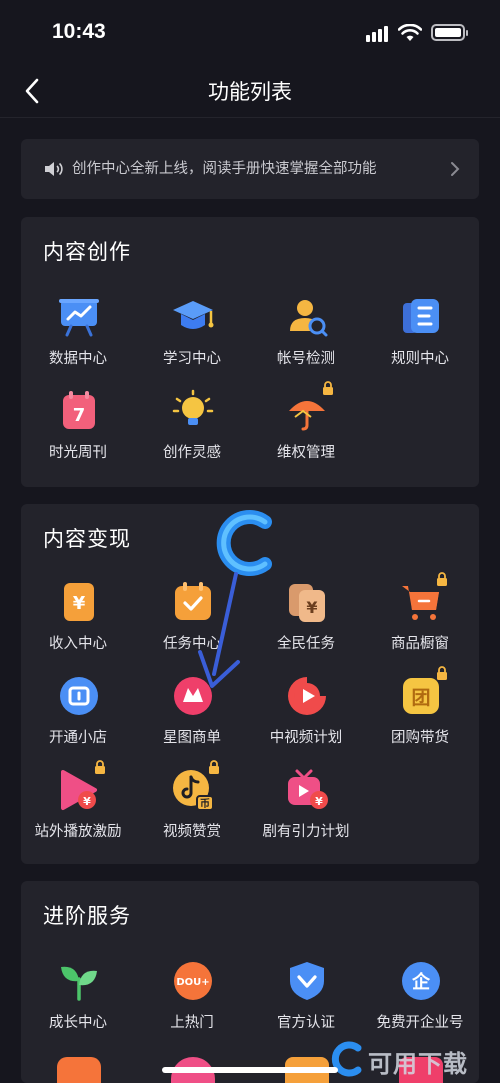  What do you see at coordinates (79, 696) in the screenshot?
I see `open-store-icon` at bounding box center [79, 696].